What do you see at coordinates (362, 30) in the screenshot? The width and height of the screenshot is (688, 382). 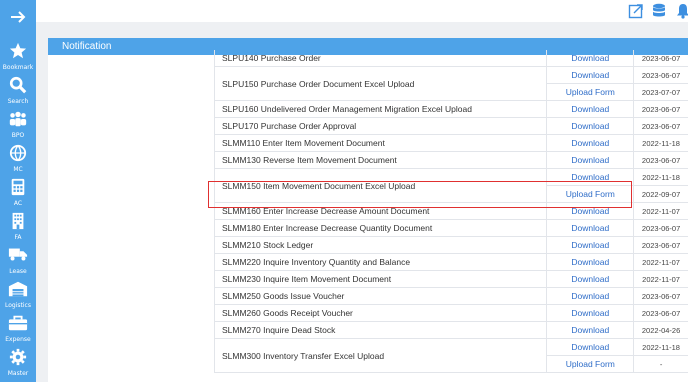 I see `content-gap` at bounding box center [362, 30].